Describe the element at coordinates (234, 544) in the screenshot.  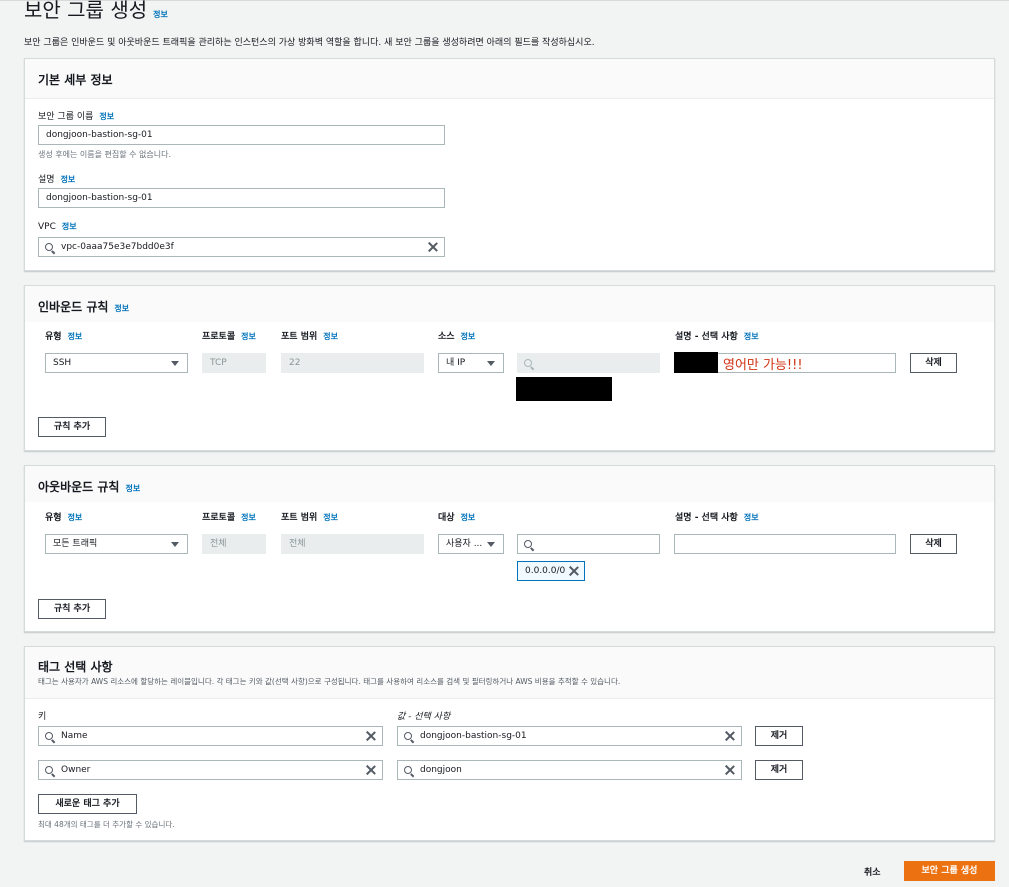
I see `outbound-protocol-field: 전체` at that location.